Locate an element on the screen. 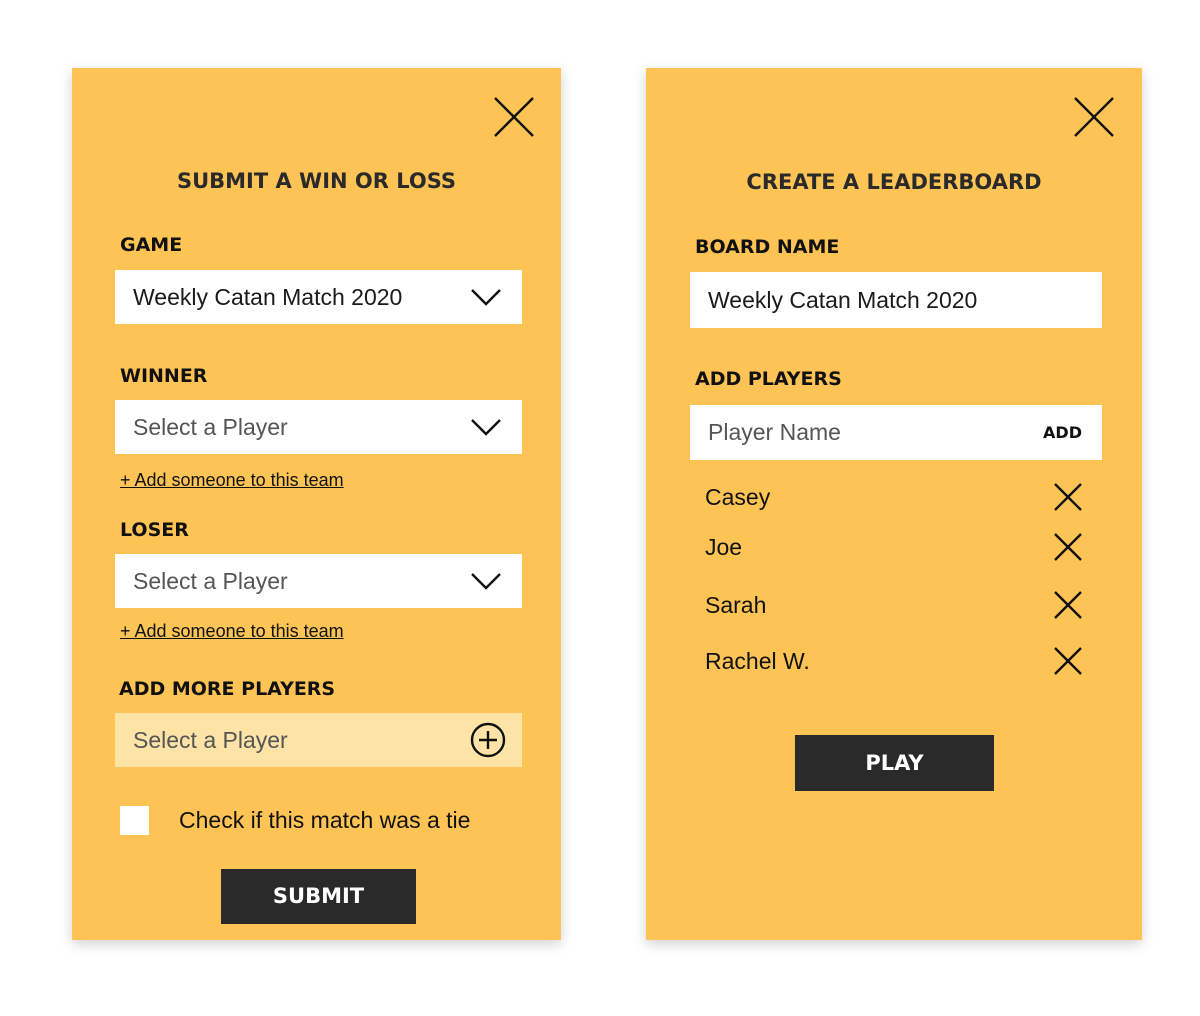 The image size is (1200, 1016). game-label: GAME is located at coordinates (151, 245).